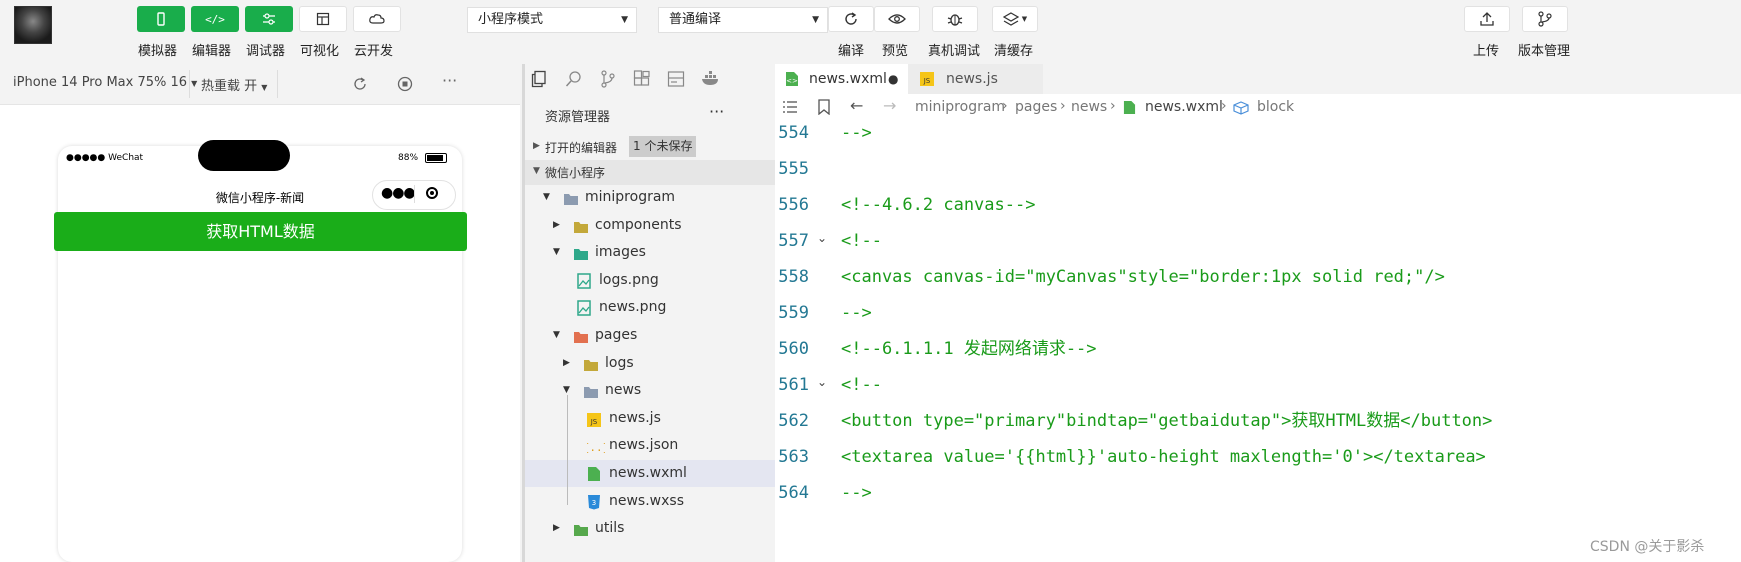  What do you see at coordinates (651, 501) in the screenshot?
I see `tree-item: 3 news.wxss` at bounding box center [651, 501].